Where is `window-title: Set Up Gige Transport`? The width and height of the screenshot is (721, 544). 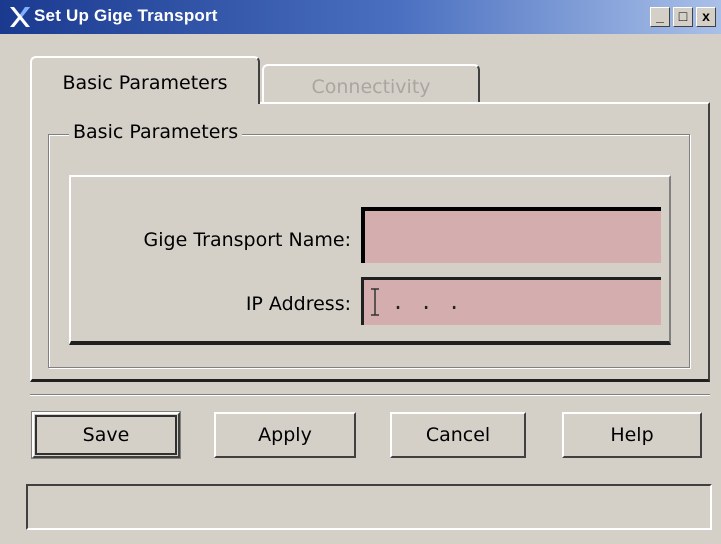
window-title: Set Up Gige Transport is located at coordinates (126, 15).